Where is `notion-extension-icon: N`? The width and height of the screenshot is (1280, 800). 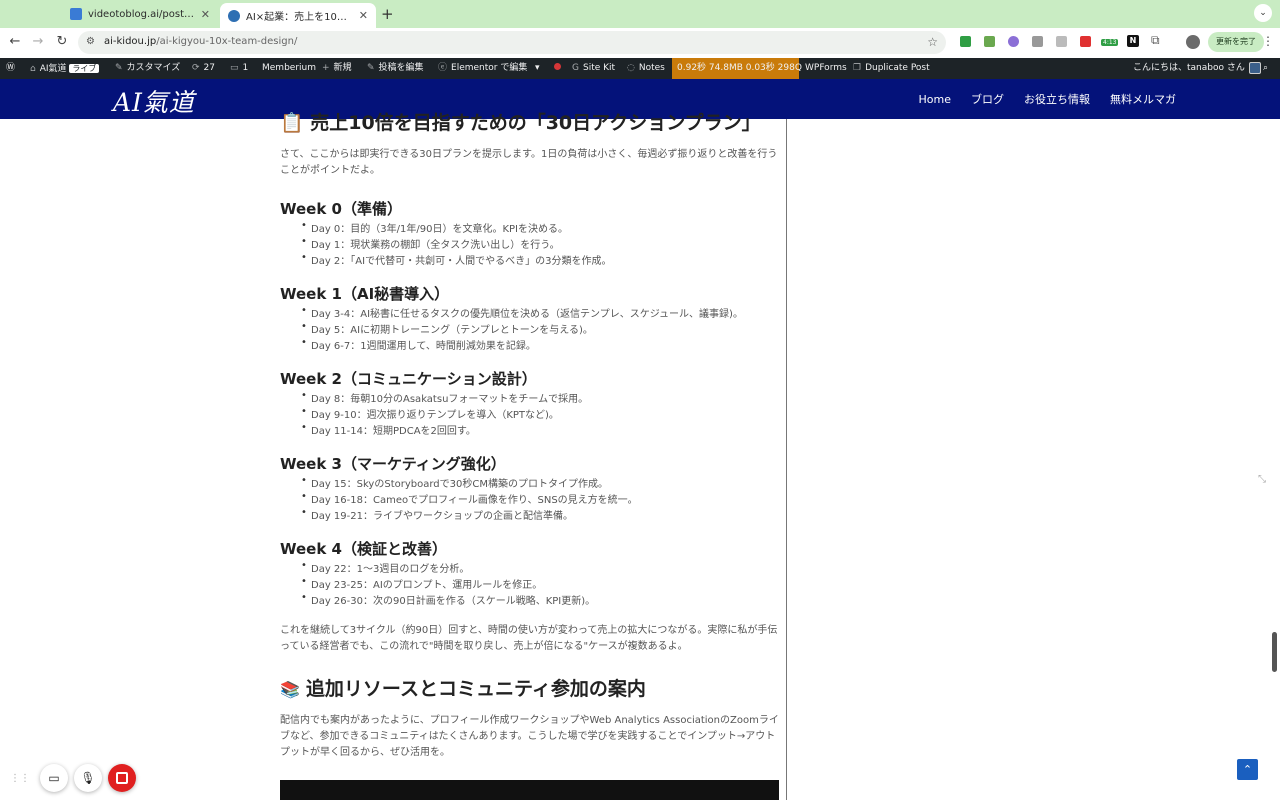
notion-extension-icon: N is located at coordinates (1133, 41).